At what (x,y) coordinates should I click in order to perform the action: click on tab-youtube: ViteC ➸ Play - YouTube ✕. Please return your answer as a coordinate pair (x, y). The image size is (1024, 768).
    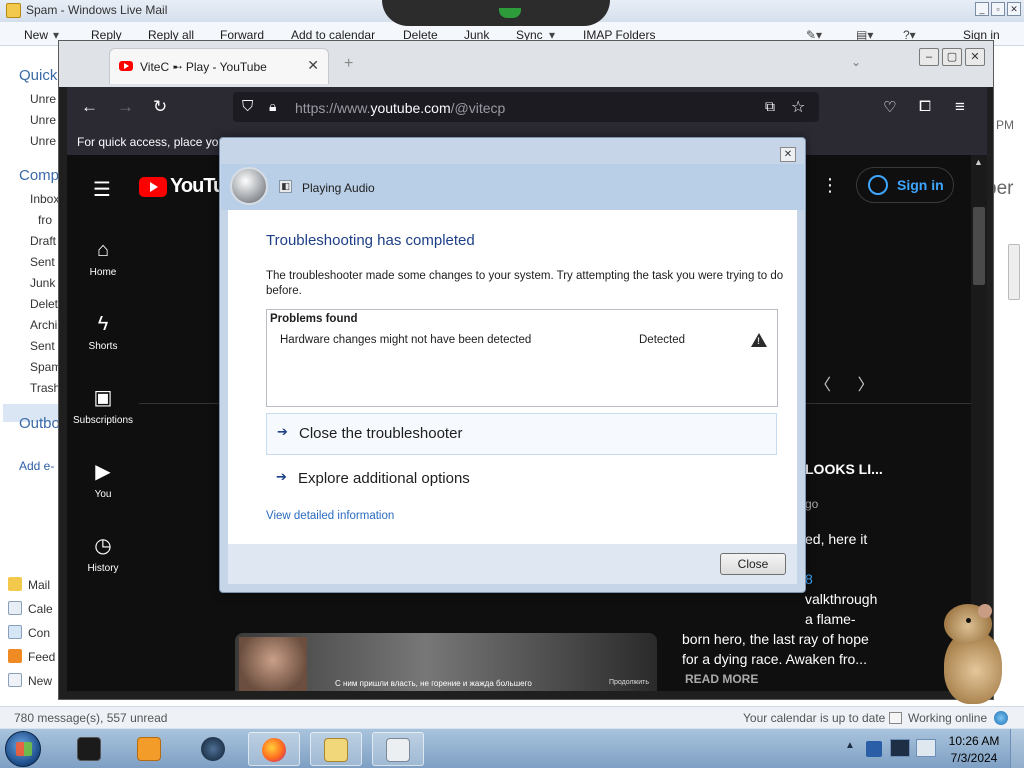
    Looking at the image, I should click on (219, 66).